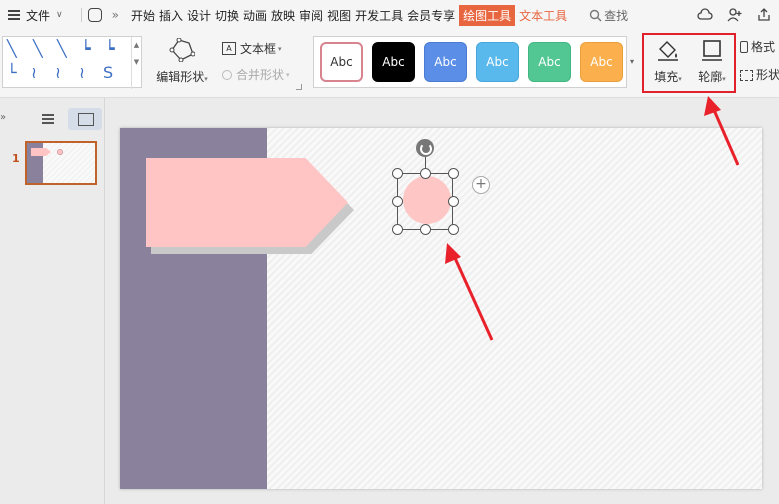 This screenshot has width=779, height=504. I want to click on search-box: 查找, so click(608, 15).